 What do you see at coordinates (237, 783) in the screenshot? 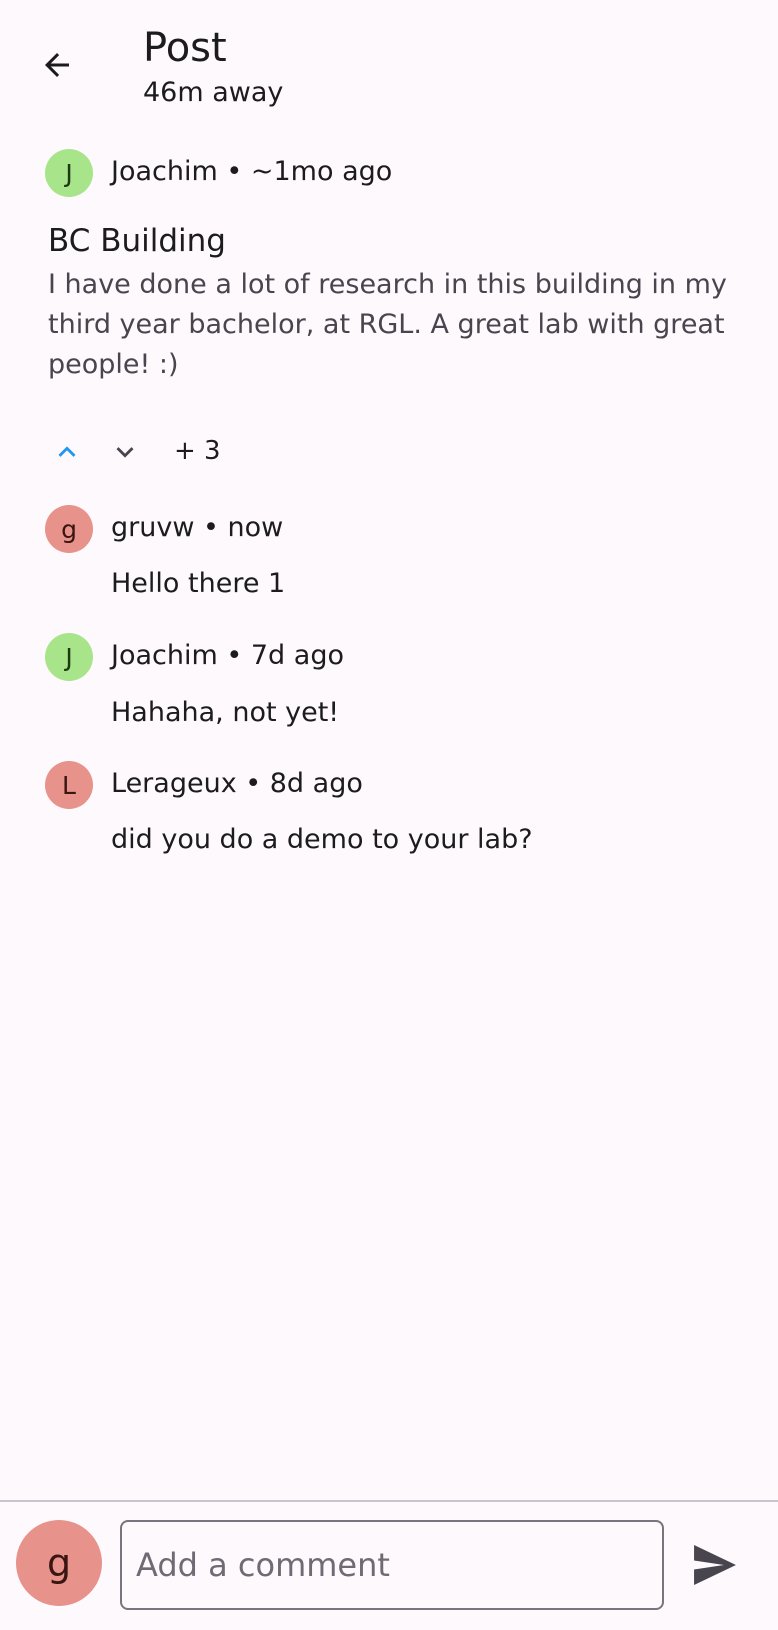
I see `comment-meta: Lerageux • 8d ago` at bounding box center [237, 783].